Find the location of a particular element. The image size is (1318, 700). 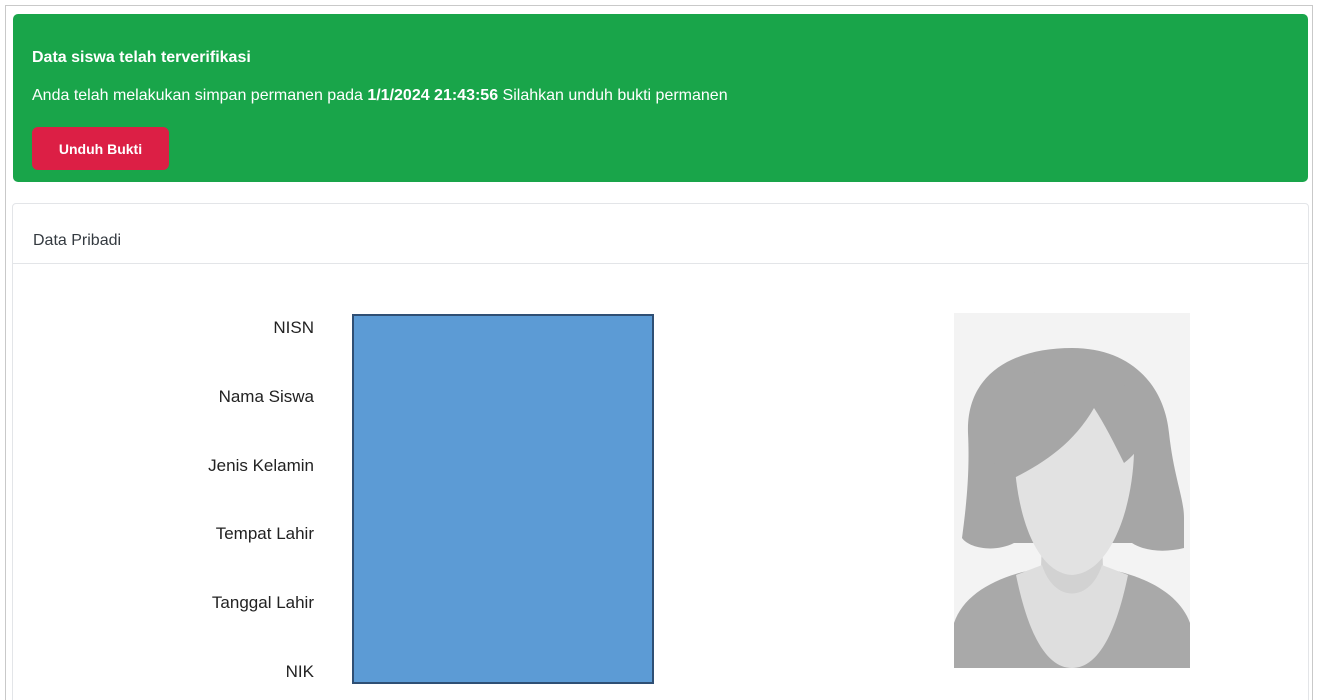

alert-timestamp: 1/1/2024 21:43:56 is located at coordinates (433, 95).